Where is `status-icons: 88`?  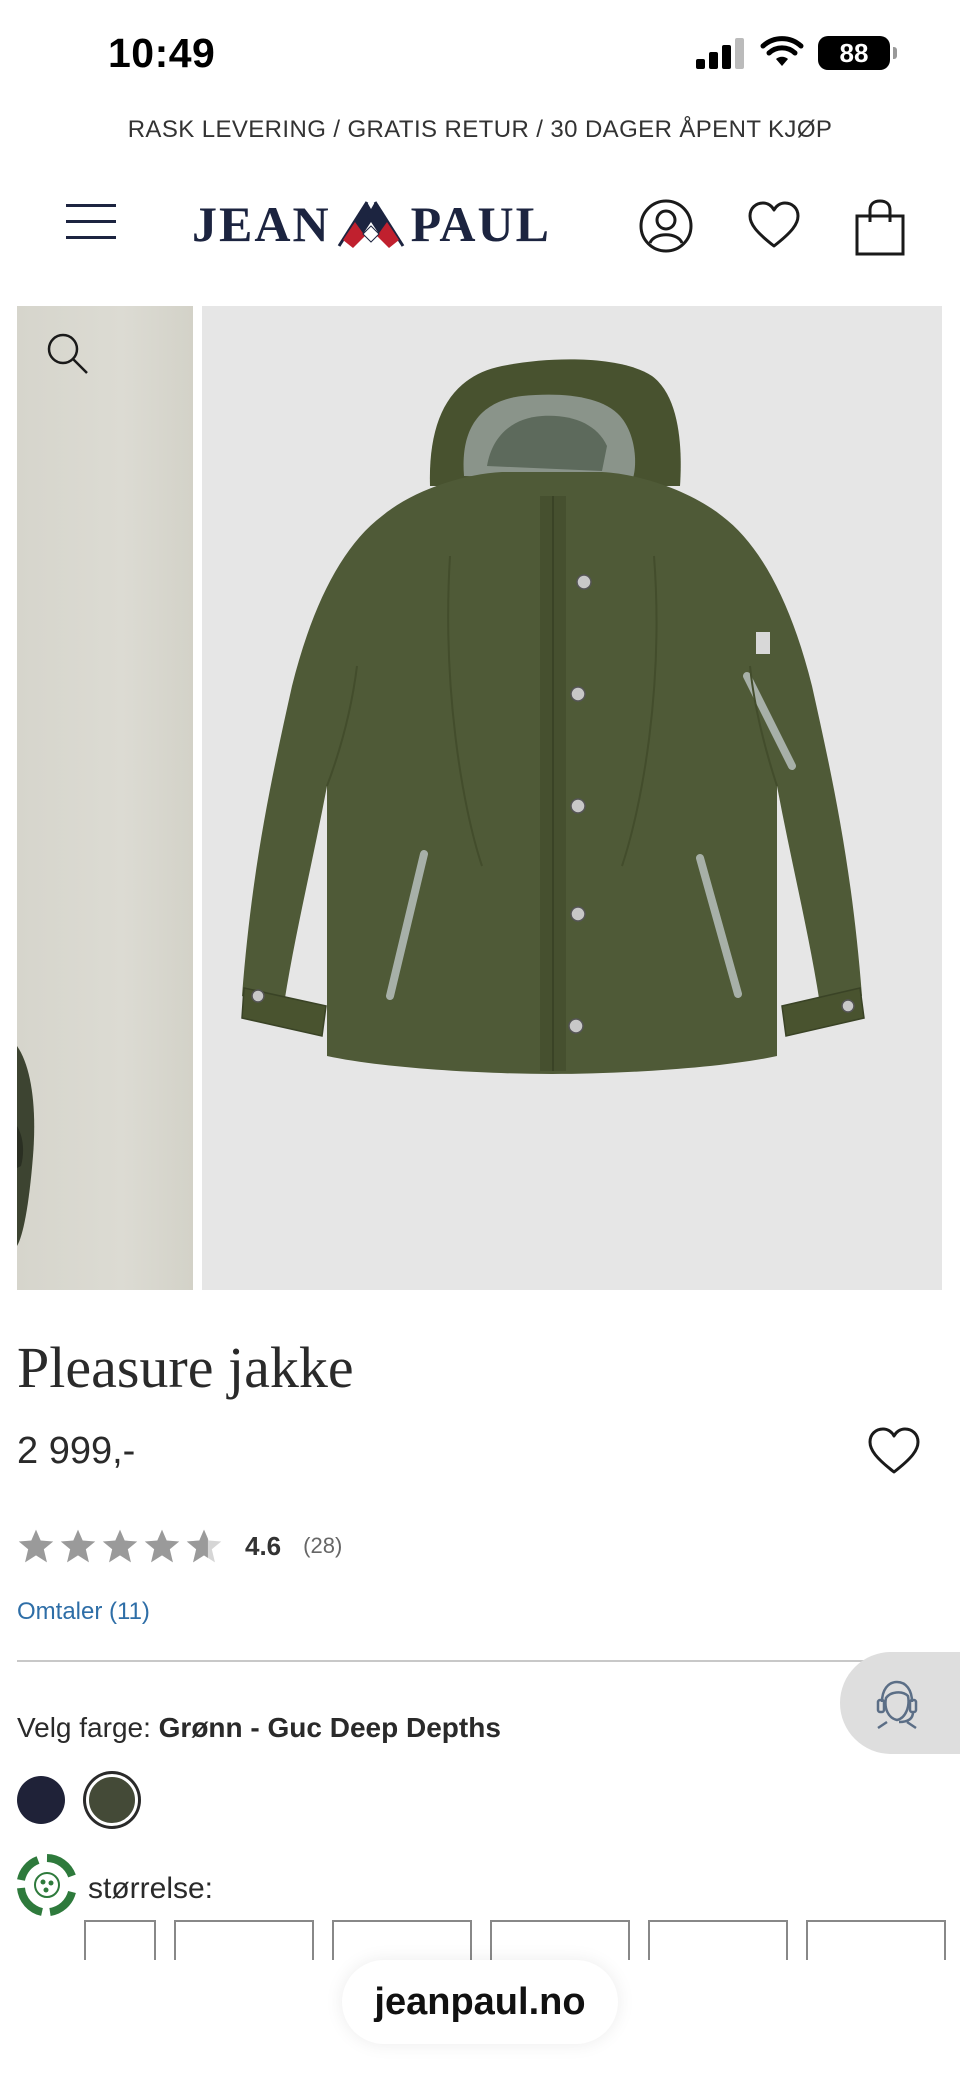
status-icons: 88 is located at coordinates (796, 53).